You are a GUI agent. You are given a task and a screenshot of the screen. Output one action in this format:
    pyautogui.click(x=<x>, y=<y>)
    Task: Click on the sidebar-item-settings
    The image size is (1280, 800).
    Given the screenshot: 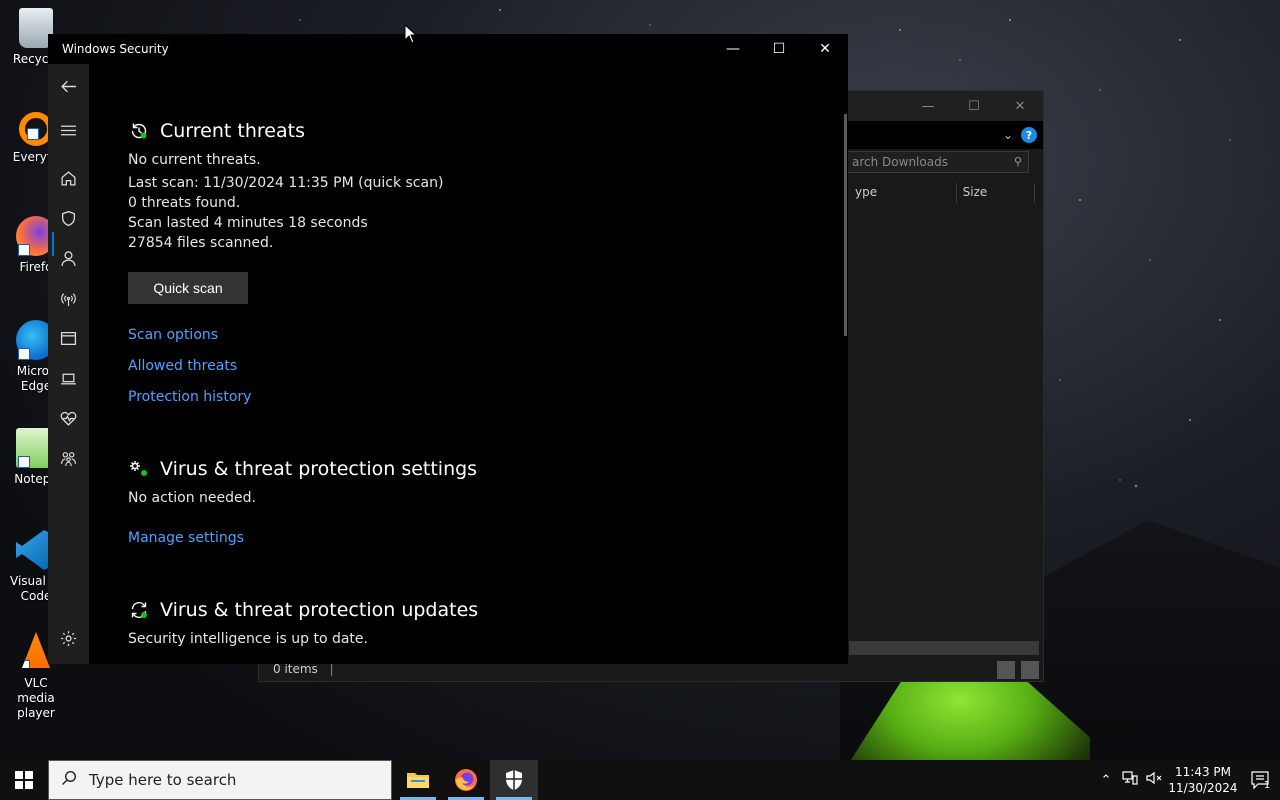 What is the action you would take?
    pyautogui.click(x=68, y=638)
    